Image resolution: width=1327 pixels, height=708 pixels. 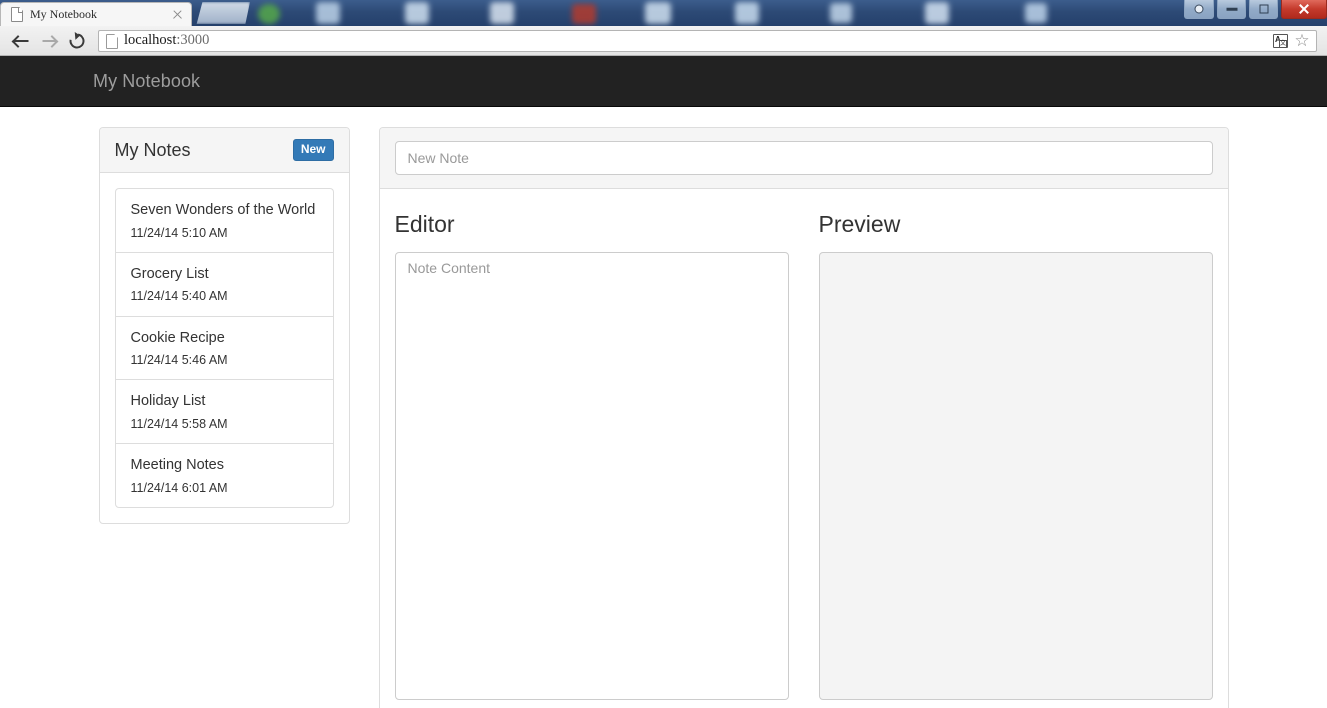 I want to click on note-date: 11/24/14 5:46 AM, so click(x=179, y=360).